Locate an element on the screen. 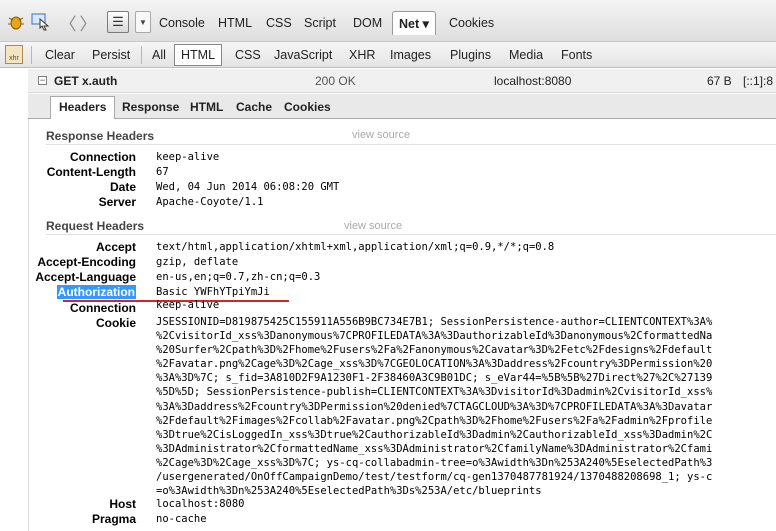 This screenshot has height=531, width=776. header-name: Server is located at coordinates (117, 202).